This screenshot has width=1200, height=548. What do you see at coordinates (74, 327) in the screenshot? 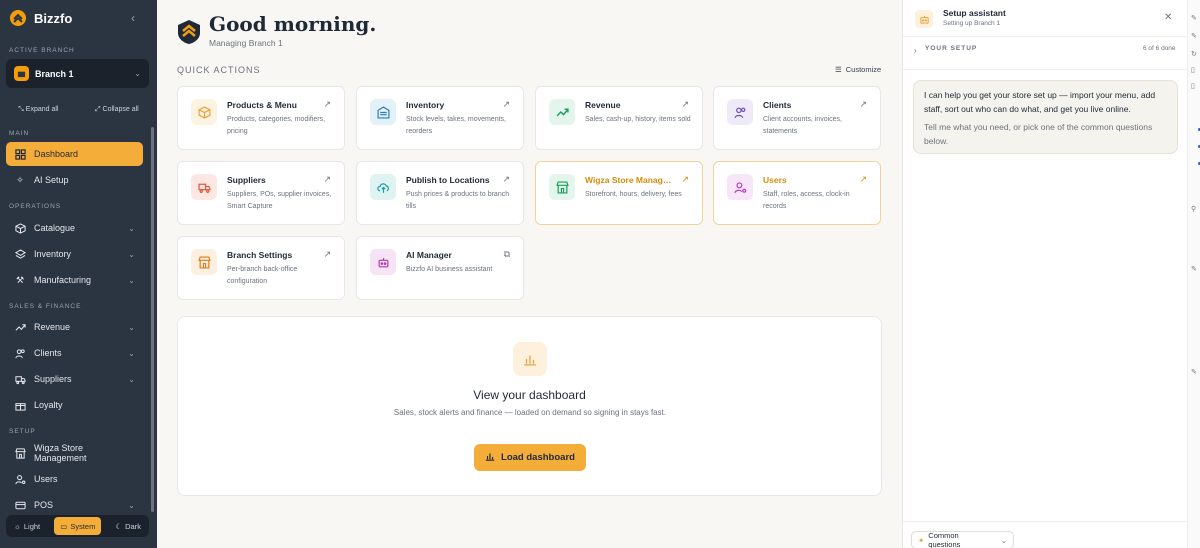
I see `sidebar-item-revenue: Revenue ⌄` at bounding box center [74, 327].